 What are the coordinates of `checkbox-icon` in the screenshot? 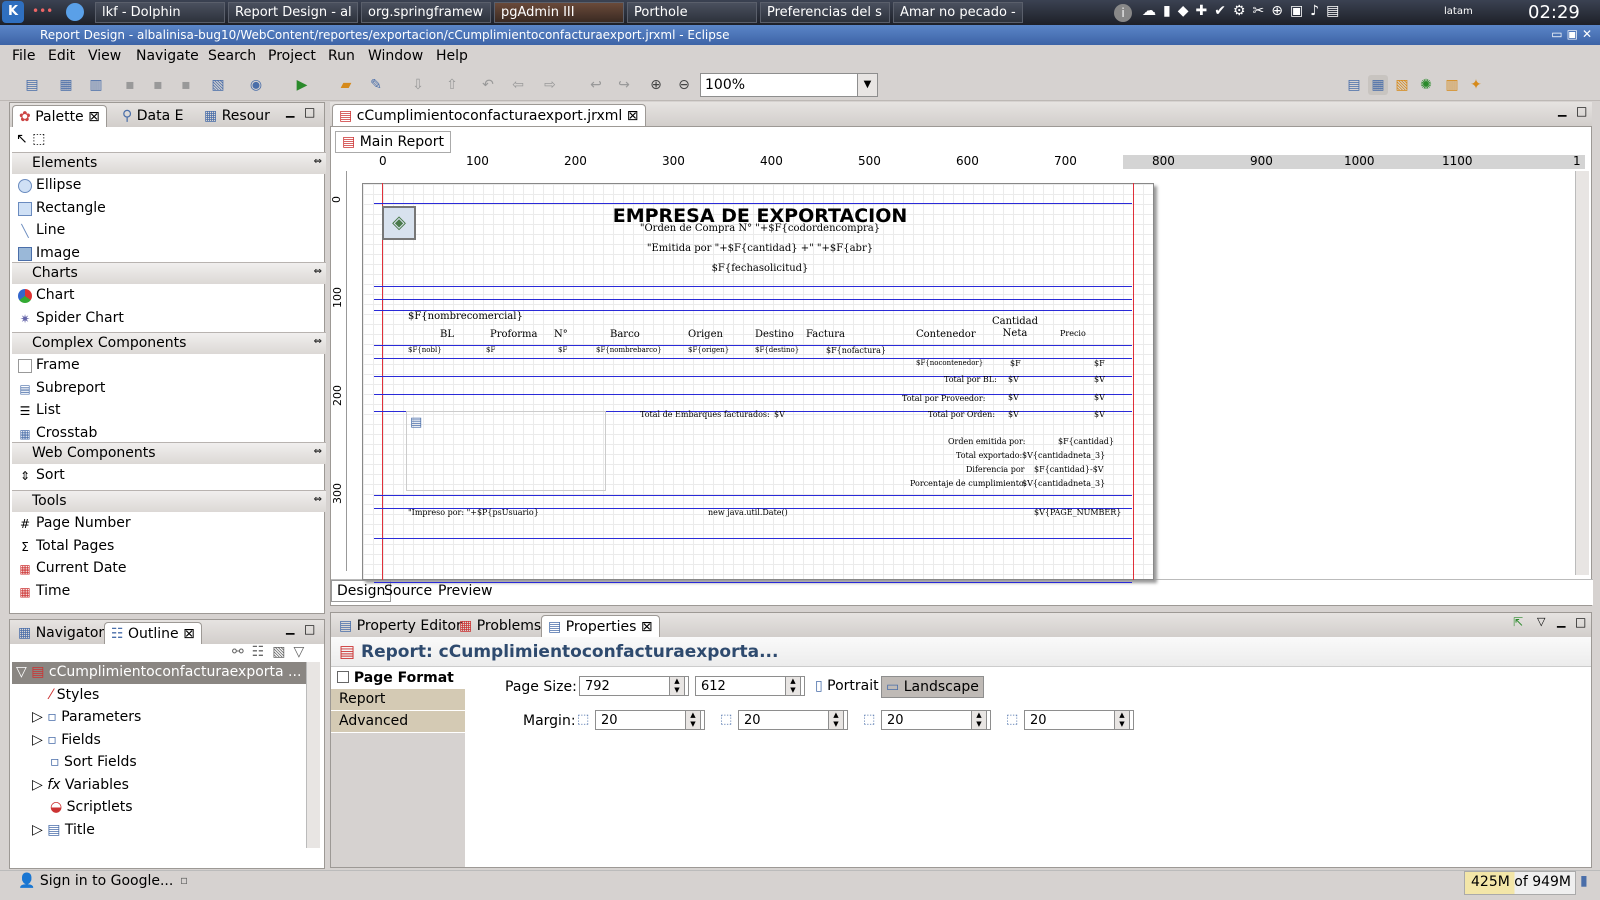 It's located at (343, 677).